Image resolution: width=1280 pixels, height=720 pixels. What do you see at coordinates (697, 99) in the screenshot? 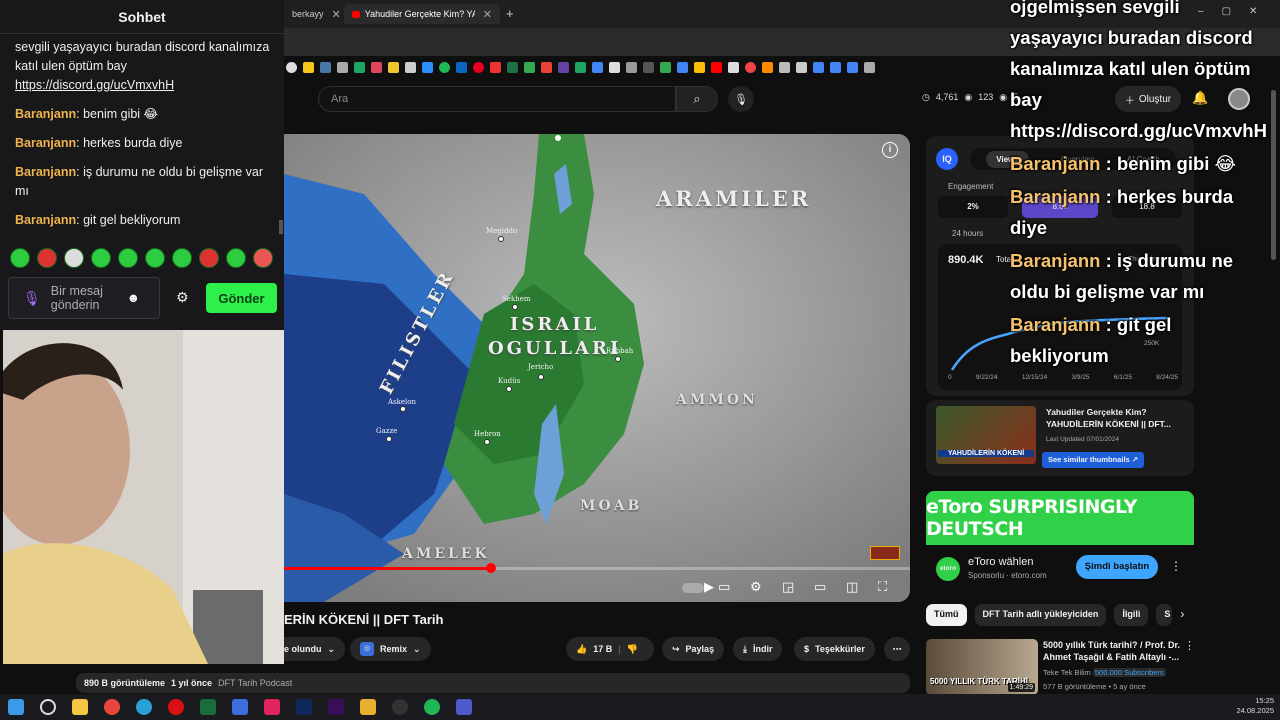
I see `search-button: ⌕` at bounding box center [697, 99].